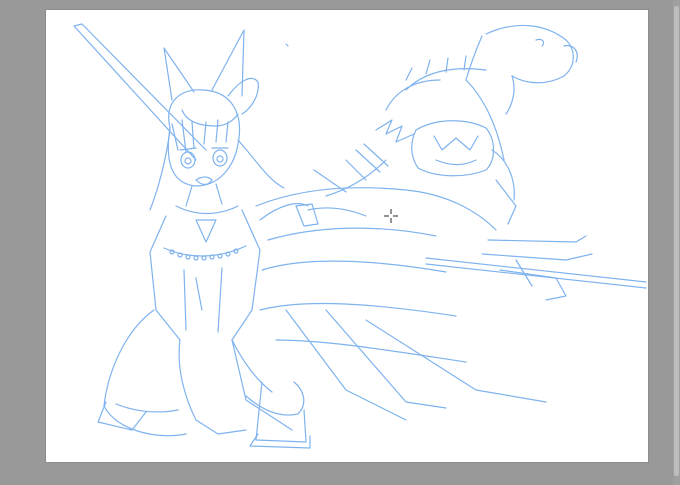 The width and height of the screenshot is (680, 485). What do you see at coordinates (391, 216) in the screenshot?
I see `crosshair-cursor-icon` at bounding box center [391, 216].